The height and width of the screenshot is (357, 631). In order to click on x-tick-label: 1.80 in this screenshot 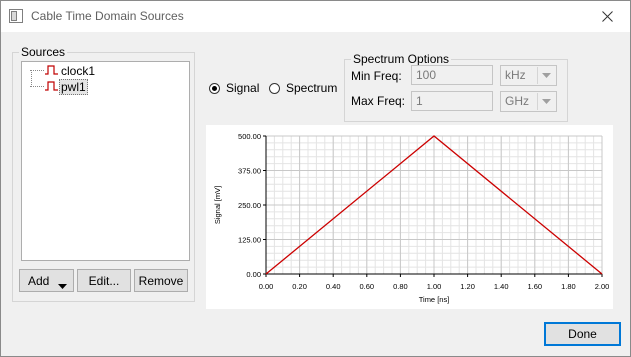, I will do `click(568, 286)`.